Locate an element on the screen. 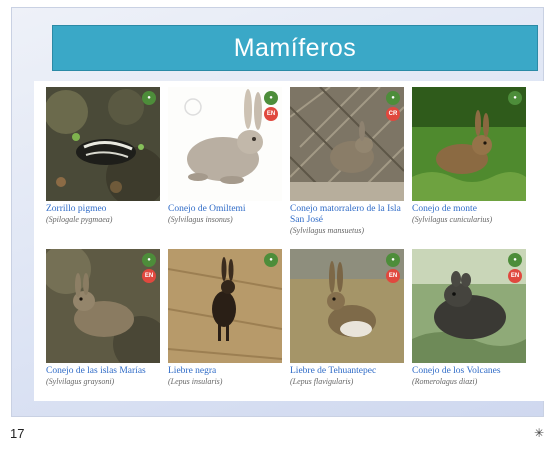 The width and height of the screenshot is (548, 450). title-bar: Mamíferos is located at coordinates (295, 48).